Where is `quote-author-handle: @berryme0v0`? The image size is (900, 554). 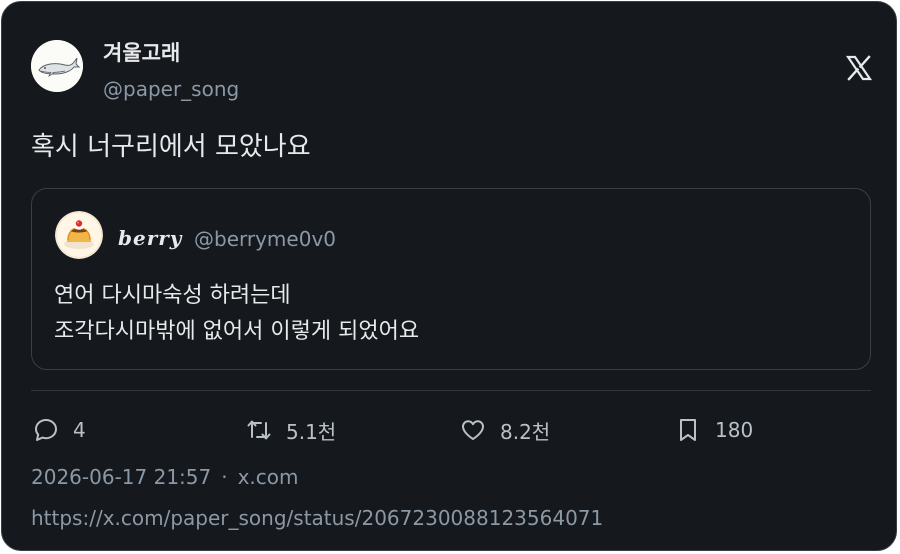 quote-author-handle: @berryme0v0 is located at coordinates (265, 239).